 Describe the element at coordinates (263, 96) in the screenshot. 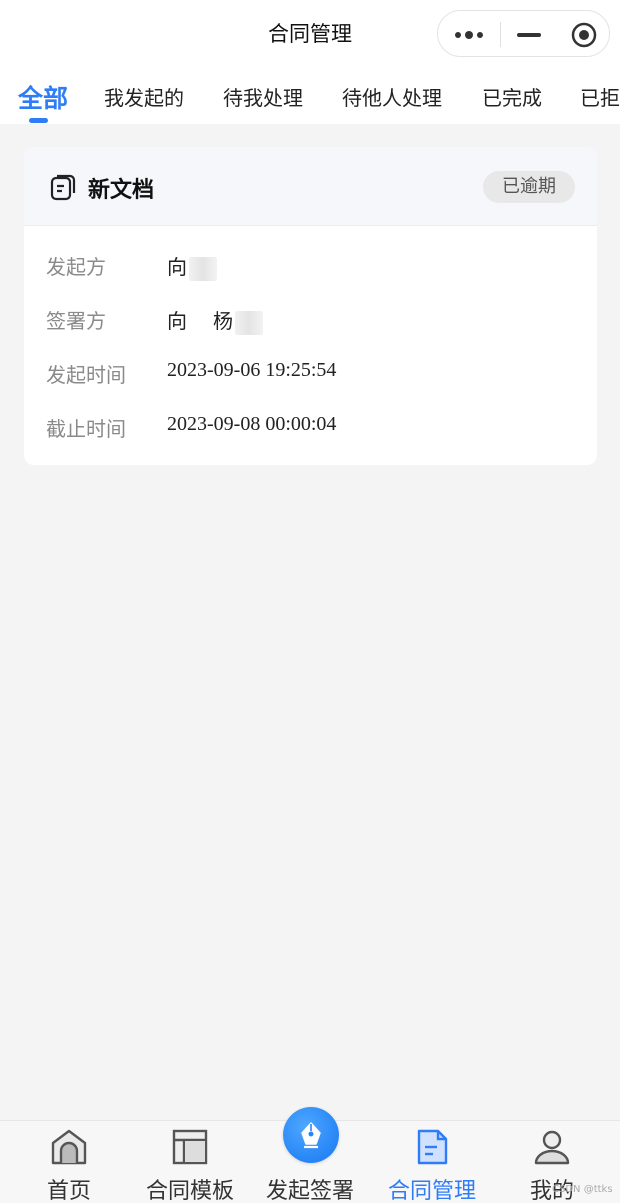

I see `tab-pending-me: 待我处理` at that location.